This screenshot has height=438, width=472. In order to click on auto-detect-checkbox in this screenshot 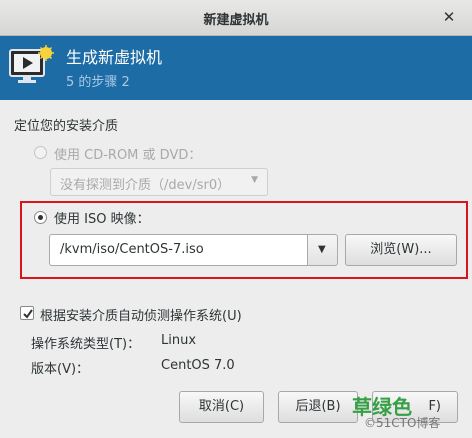, I will do `click(27, 313)`.